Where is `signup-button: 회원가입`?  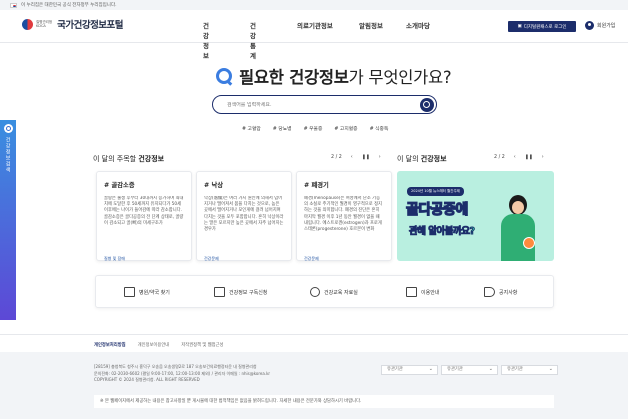 signup-button: 회원가입 is located at coordinates (600, 25).